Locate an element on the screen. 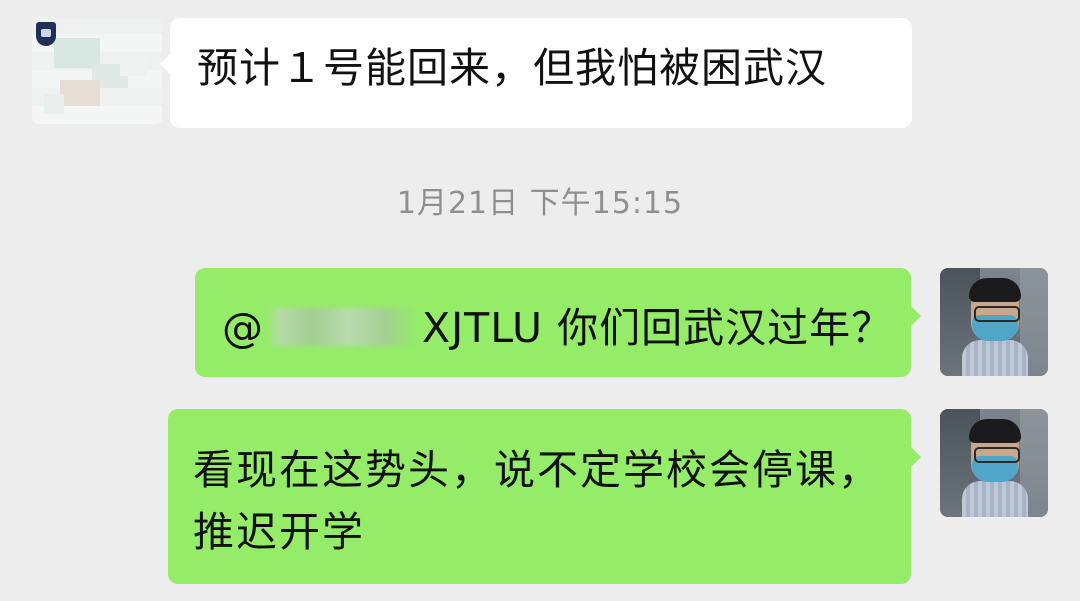  outgoing-message-text: 看现在这势头，说不定学校会停课，推迟开学 is located at coordinates (537, 501).